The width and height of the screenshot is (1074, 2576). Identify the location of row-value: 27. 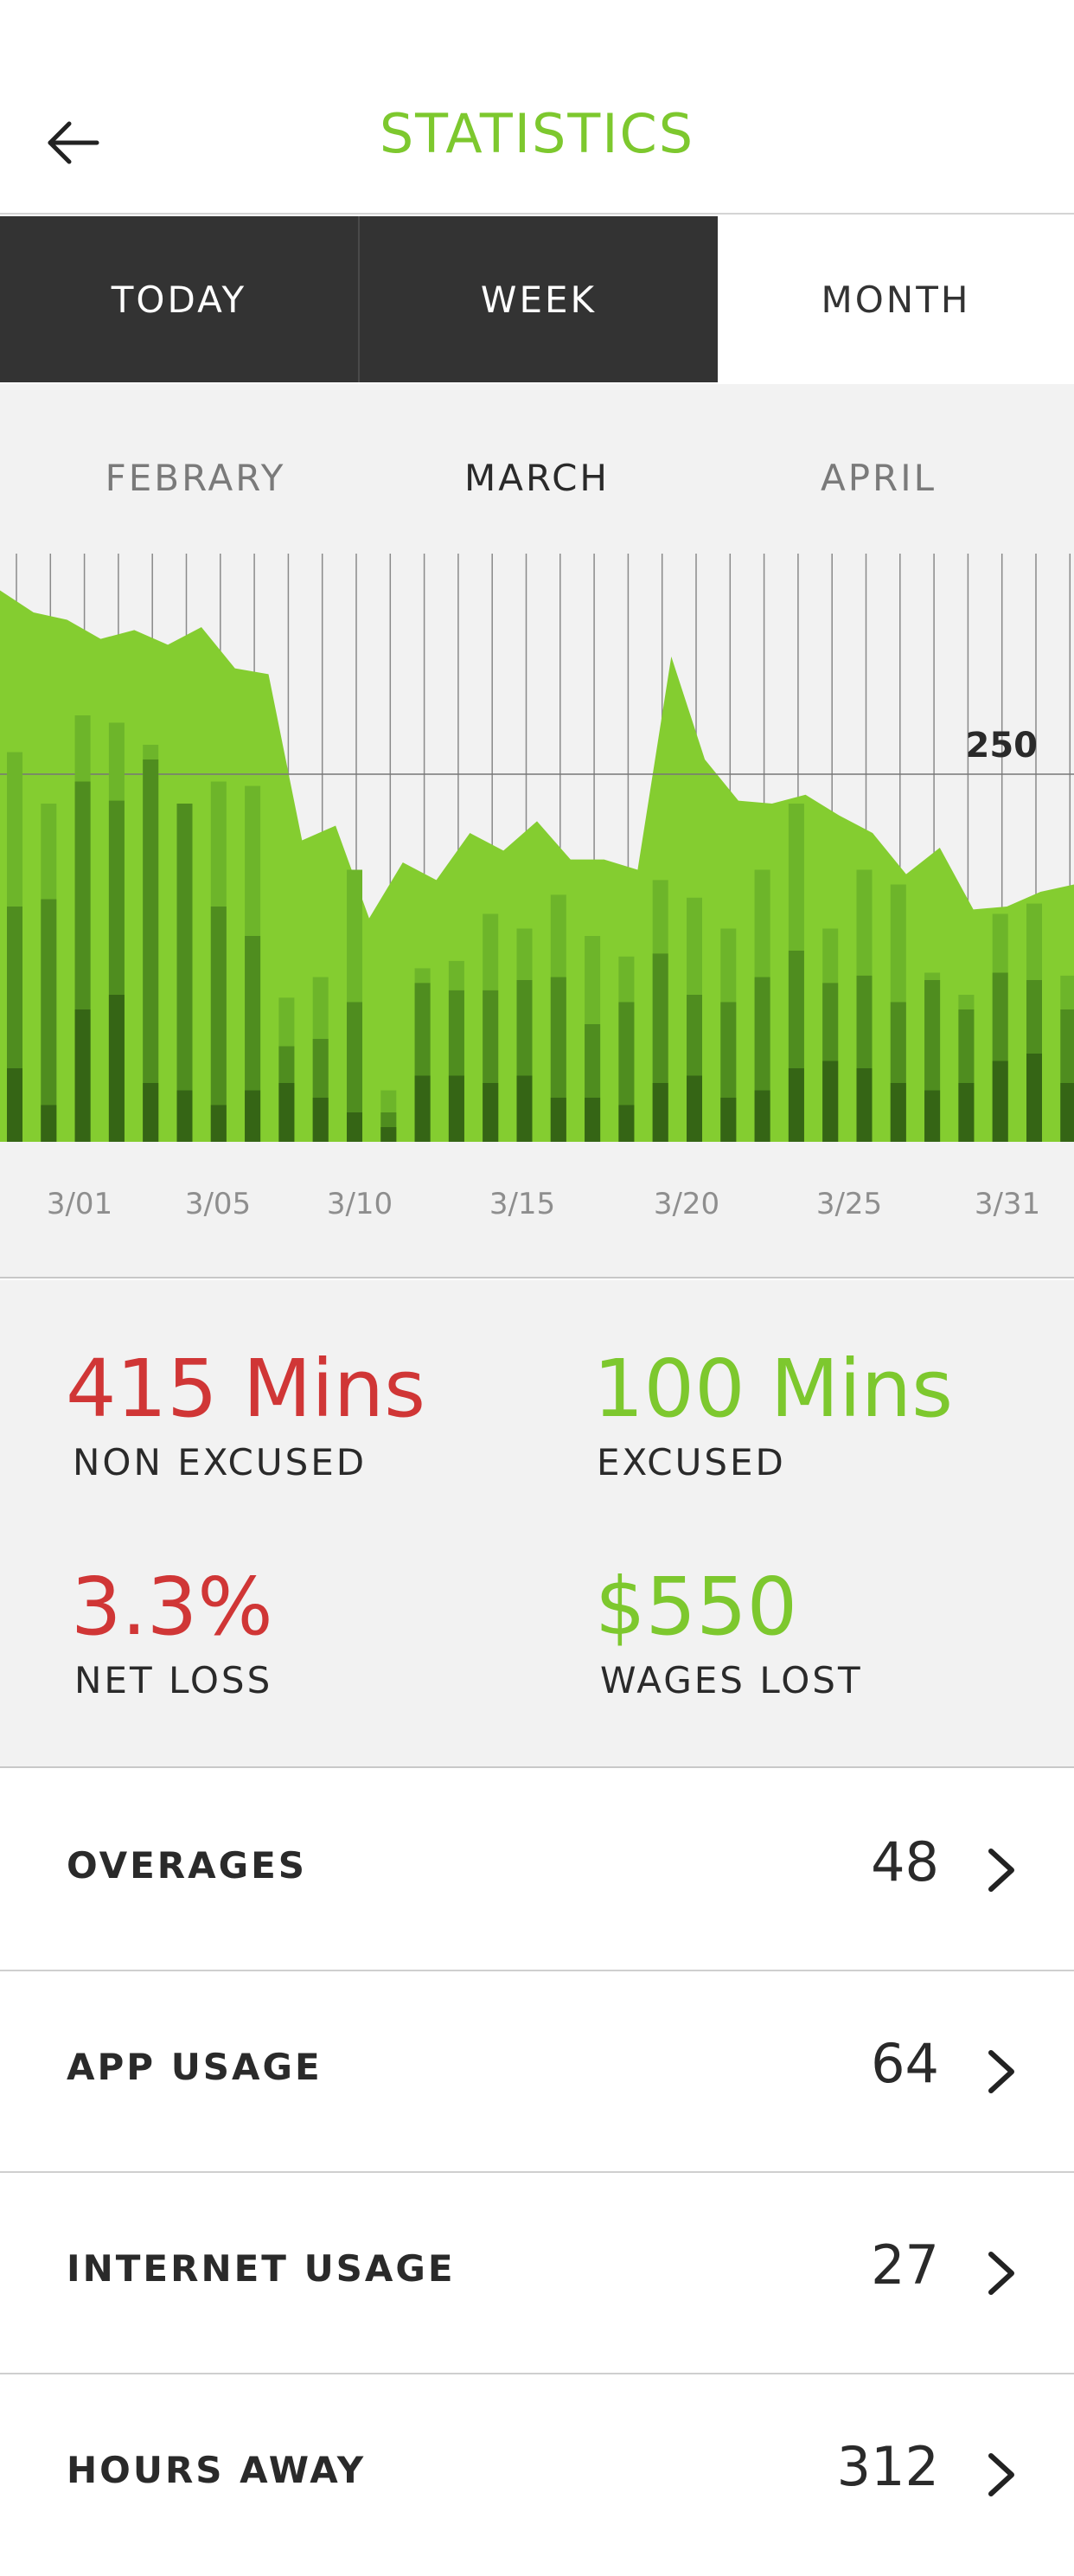
(905, 2265).